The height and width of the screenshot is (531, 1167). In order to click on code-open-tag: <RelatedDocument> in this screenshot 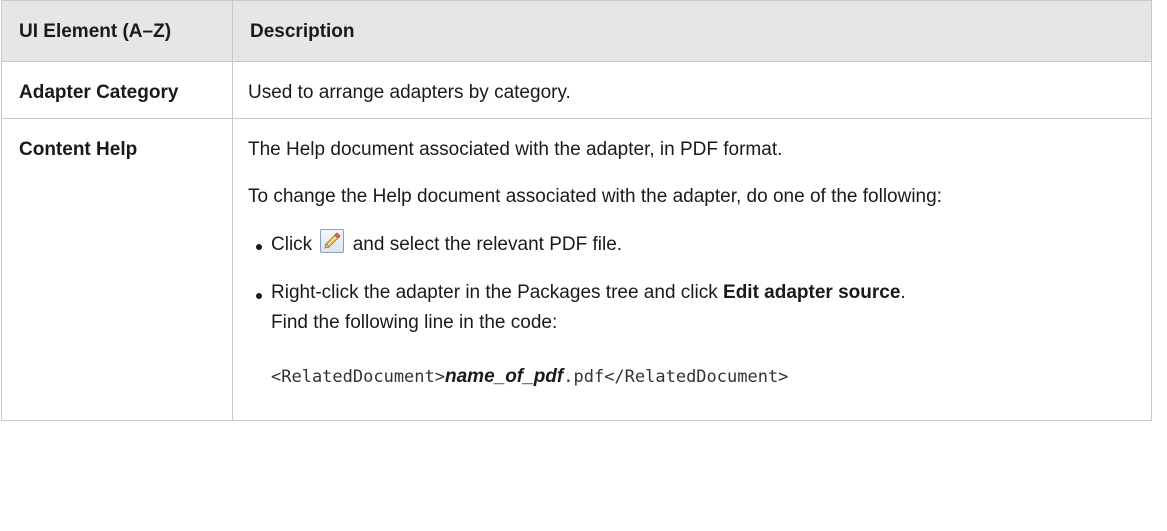, I will do `click(358, 377)`.